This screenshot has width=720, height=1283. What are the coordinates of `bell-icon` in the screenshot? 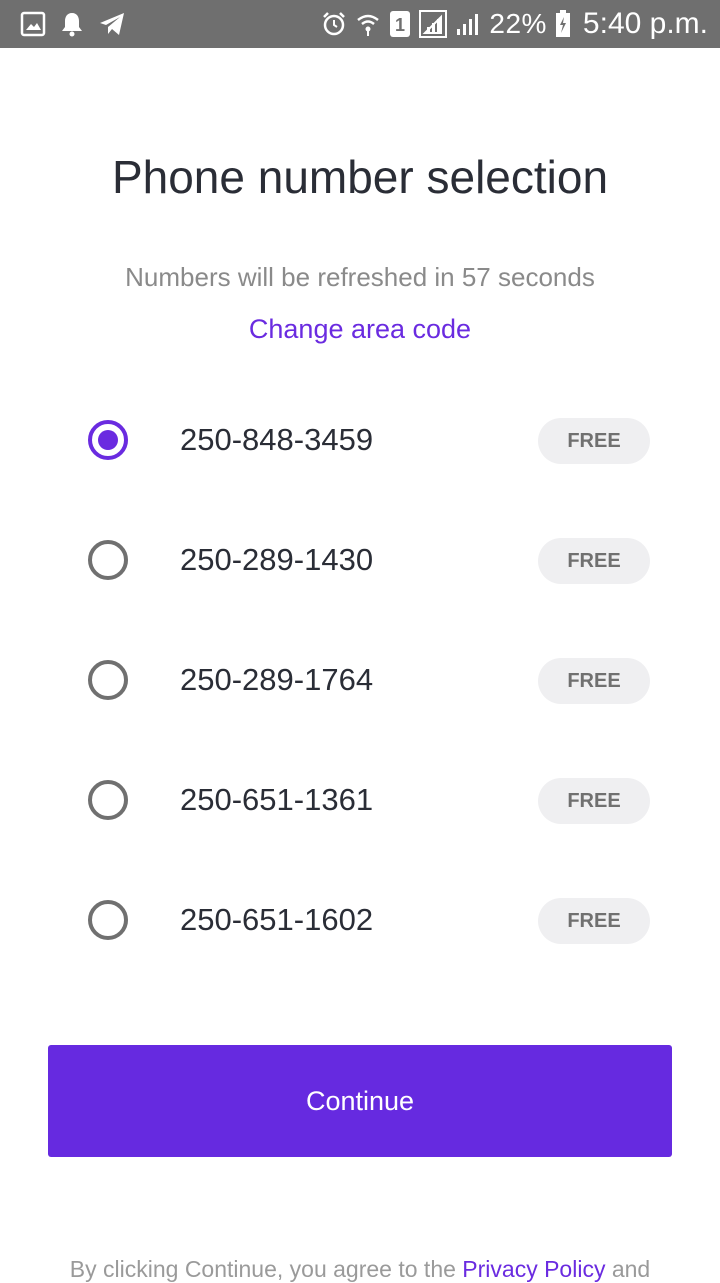 It's located at (72, 24).